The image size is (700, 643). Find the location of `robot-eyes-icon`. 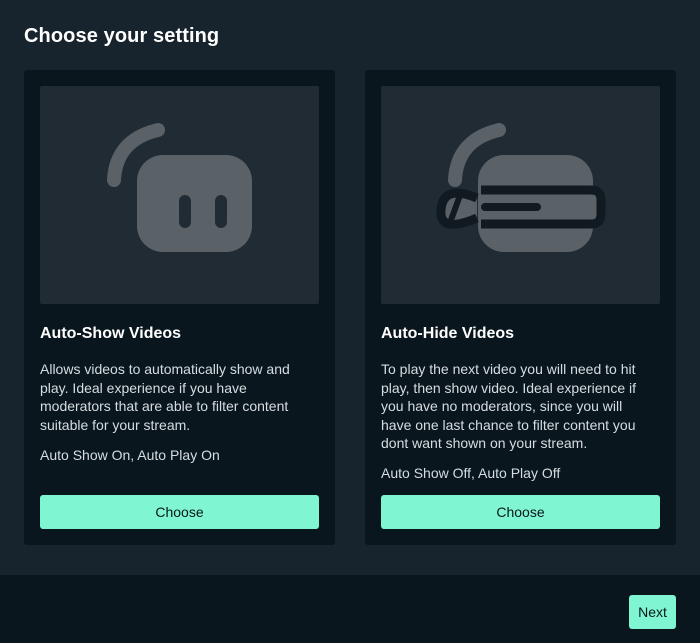

robot-eyes-icon is located at coordinates (179, 187).